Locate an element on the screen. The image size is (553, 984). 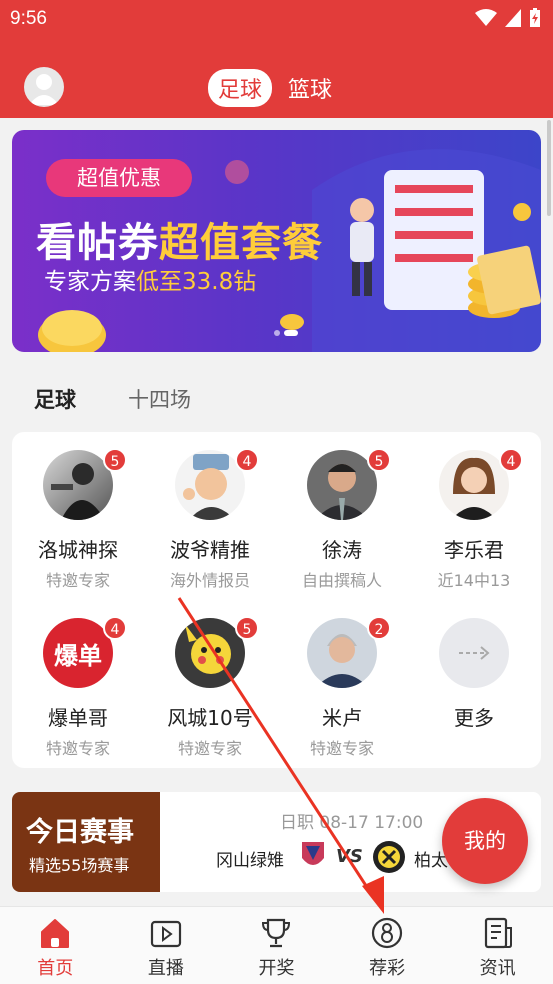
expert-avatar-text: 爆单 is located at coordinates (78, 655).